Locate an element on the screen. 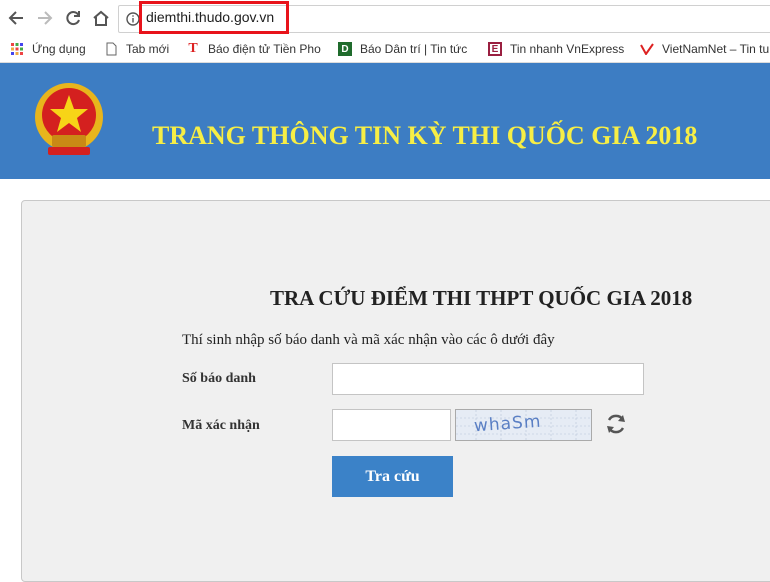 The height and width of the screenshot is (582, 770). apps-grid-icon is located at coordinates (17, 49).